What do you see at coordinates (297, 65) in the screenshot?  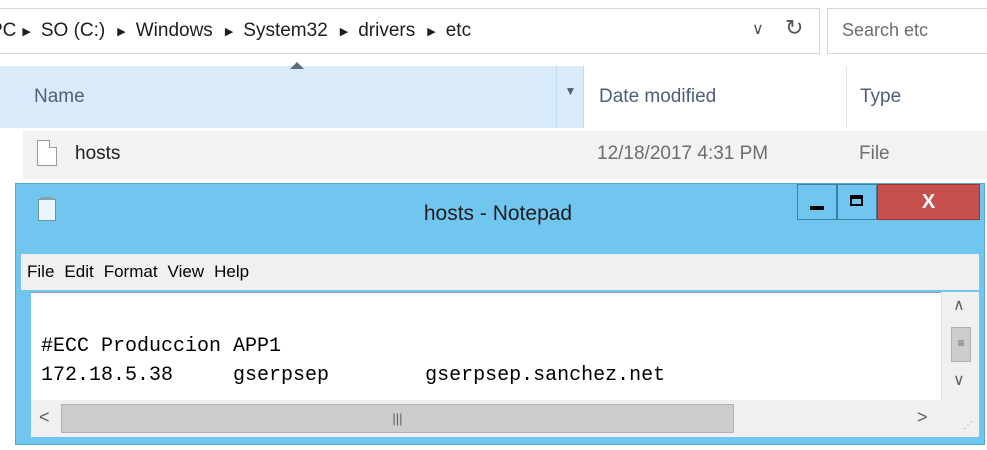 I see `sort-ascending-icon` at bounding box center [297, 65].